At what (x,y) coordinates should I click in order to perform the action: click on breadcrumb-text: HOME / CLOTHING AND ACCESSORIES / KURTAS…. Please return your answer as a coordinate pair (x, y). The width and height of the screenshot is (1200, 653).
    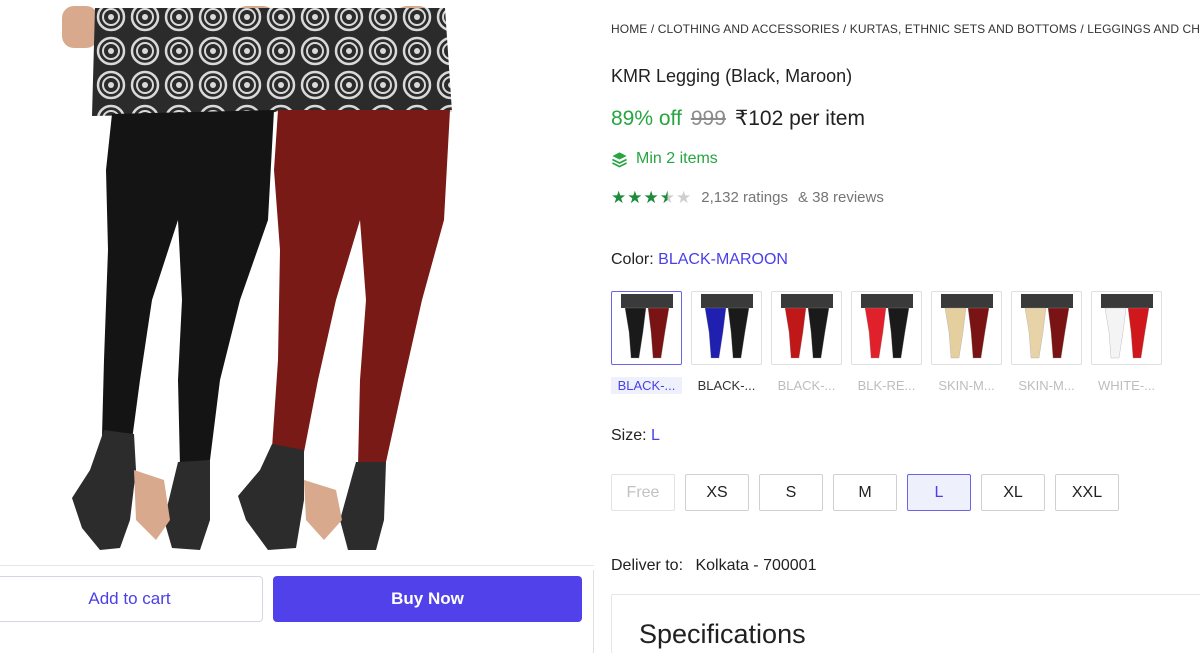
    Looking at the image, I should click on (905, 29).